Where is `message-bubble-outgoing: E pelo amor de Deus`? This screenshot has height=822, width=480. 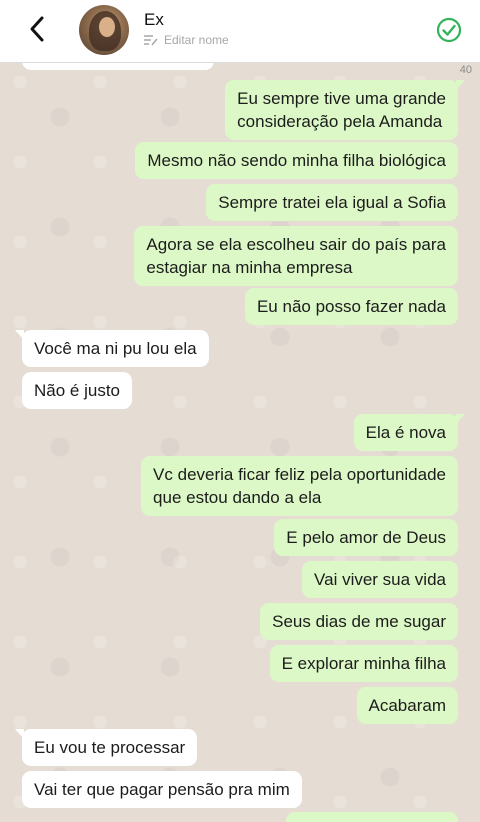
message-bubble-outgoing: E pelo amor de Deus is located at coordinates (366, 537).